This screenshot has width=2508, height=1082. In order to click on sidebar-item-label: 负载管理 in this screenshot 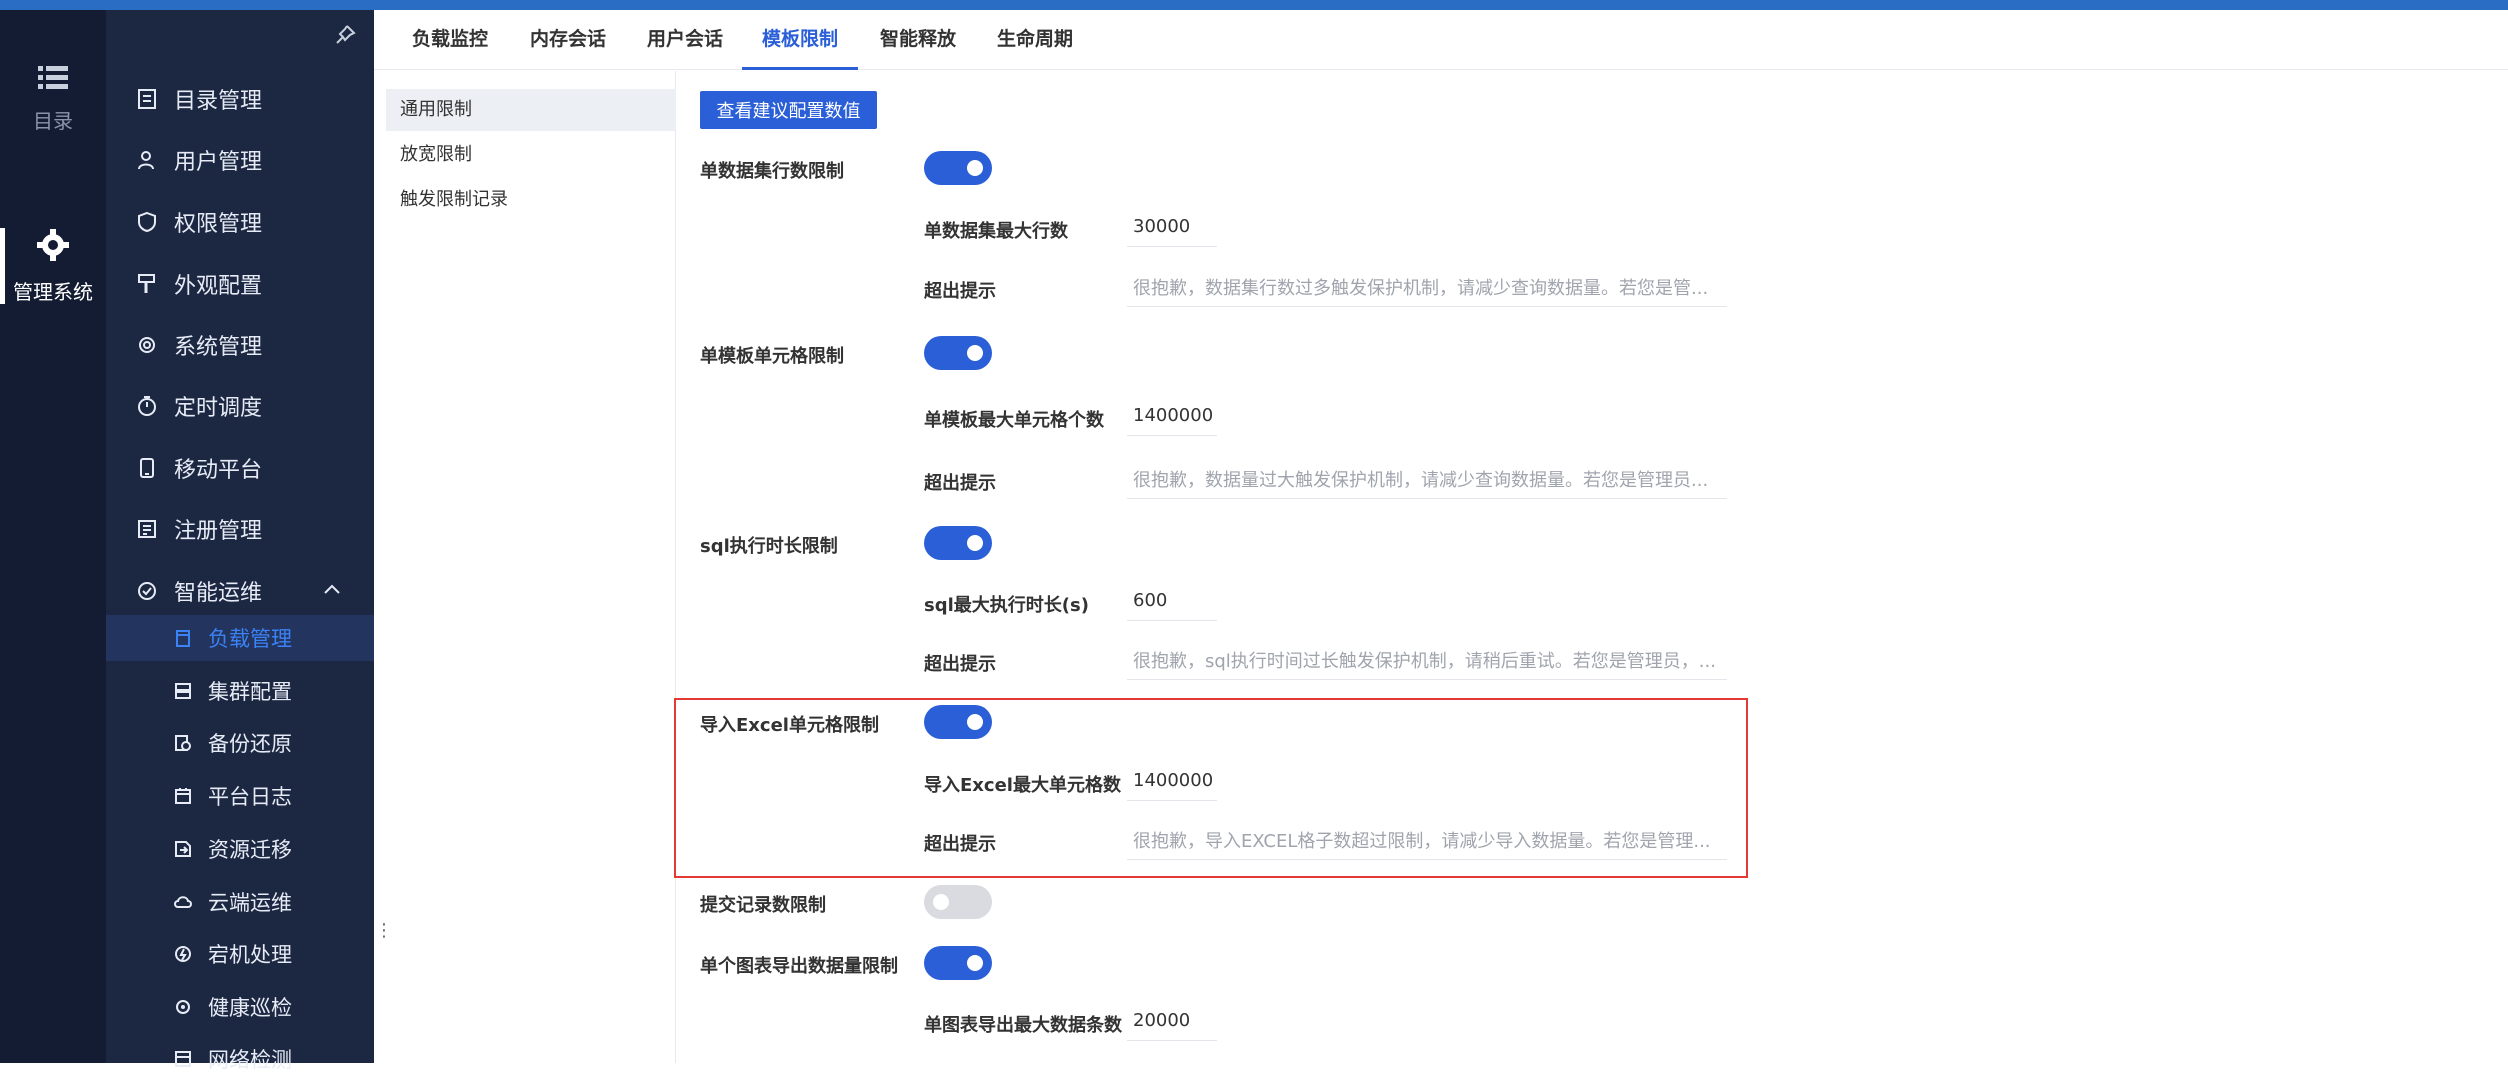, I will do `click(250, 639)`.